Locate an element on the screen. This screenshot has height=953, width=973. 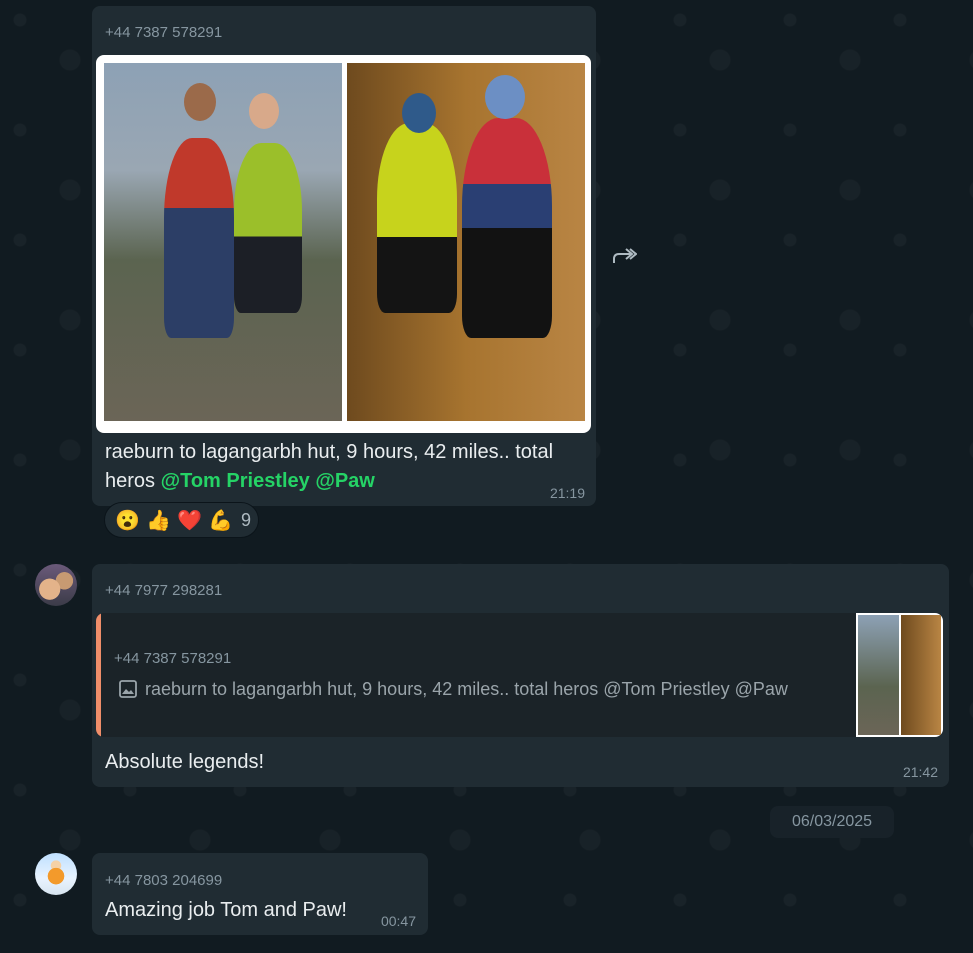
sender-name: +44 7977 298281 is located at coordinates (163, 590).